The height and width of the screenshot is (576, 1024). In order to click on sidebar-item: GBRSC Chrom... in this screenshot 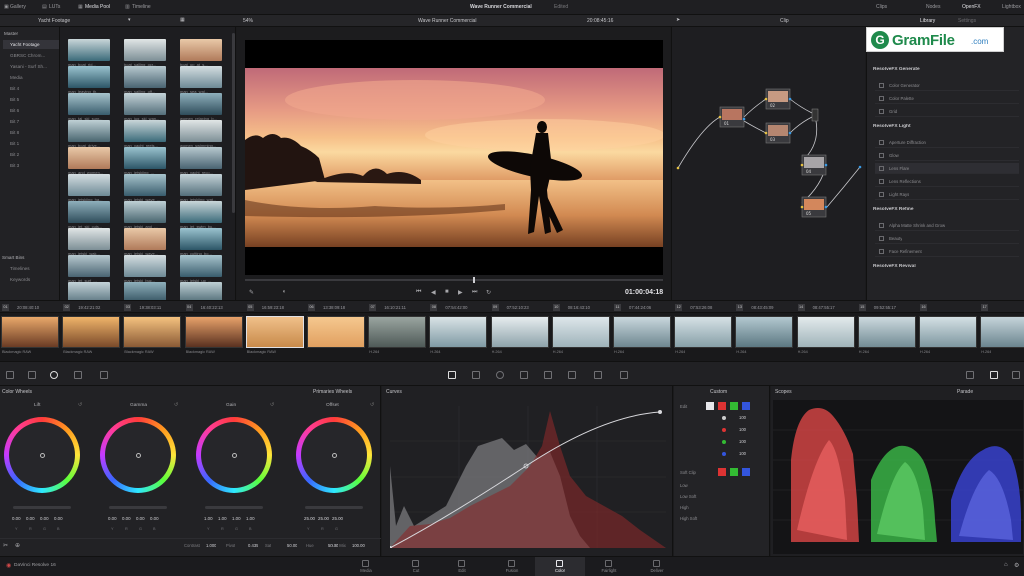, I will do `click(27, 55)`.